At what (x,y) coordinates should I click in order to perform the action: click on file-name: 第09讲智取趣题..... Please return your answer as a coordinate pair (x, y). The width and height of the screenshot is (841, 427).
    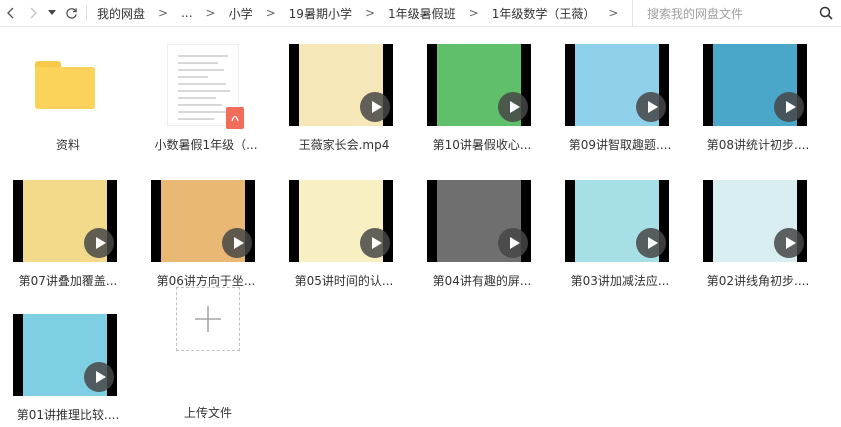
    Looking at the image, I should click on (620, 145).